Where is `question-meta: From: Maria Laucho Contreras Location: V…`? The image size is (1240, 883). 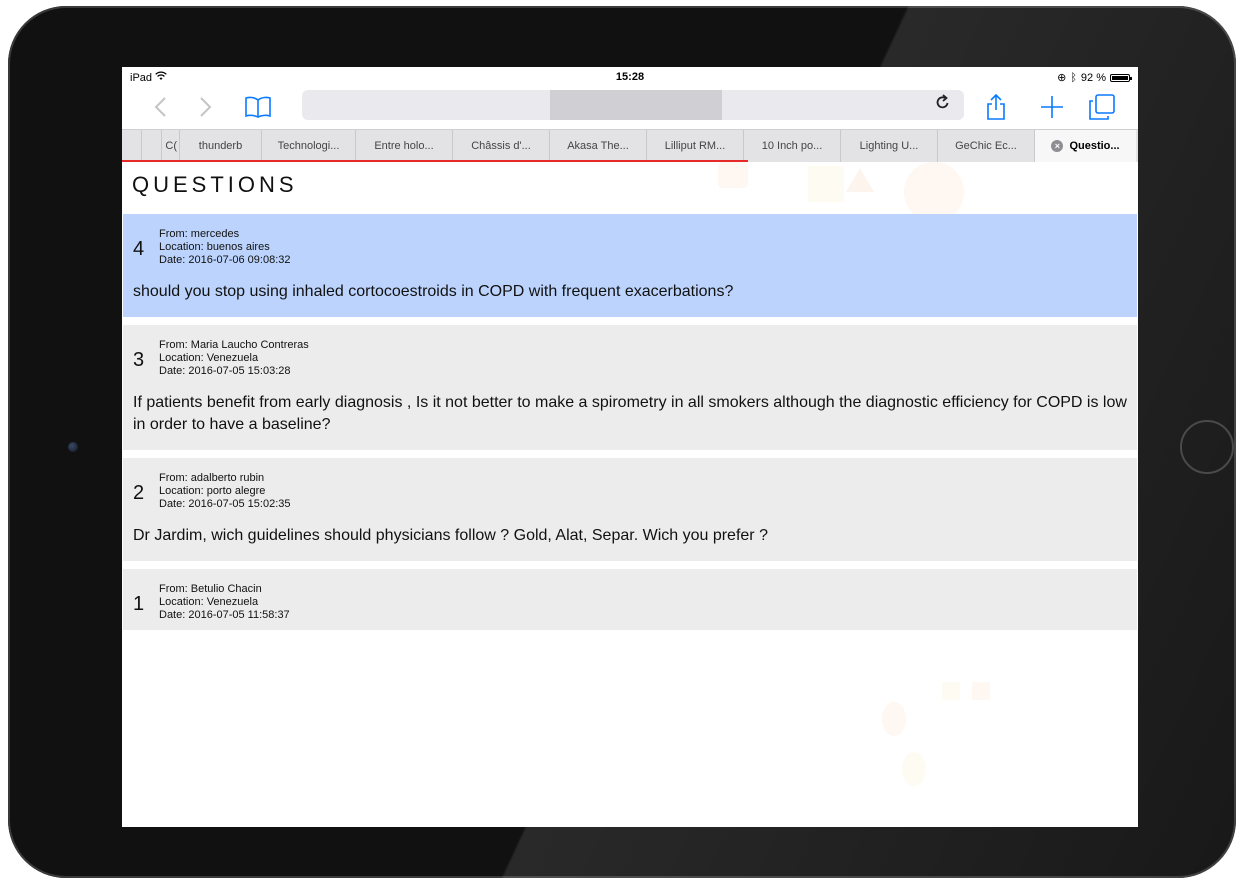 question-meta: From: Maria Laucho Contreras Location: V… is located at coordinates (234, 358).